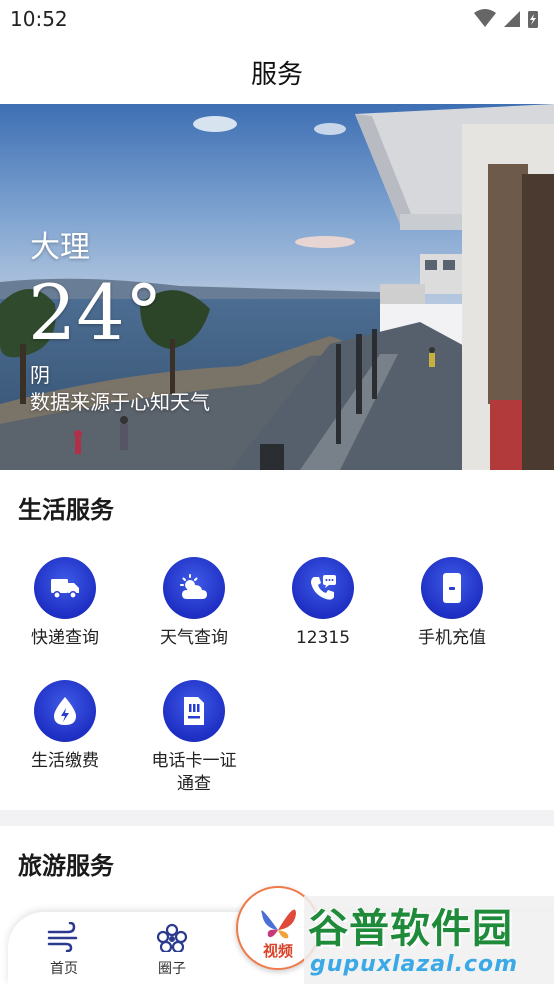 This screenshot has height=984, width=554. What do you see at coordinates (65, 761) in the screenshot?
I see `service-label: 生活缴费` at bounding box center [65, 761].